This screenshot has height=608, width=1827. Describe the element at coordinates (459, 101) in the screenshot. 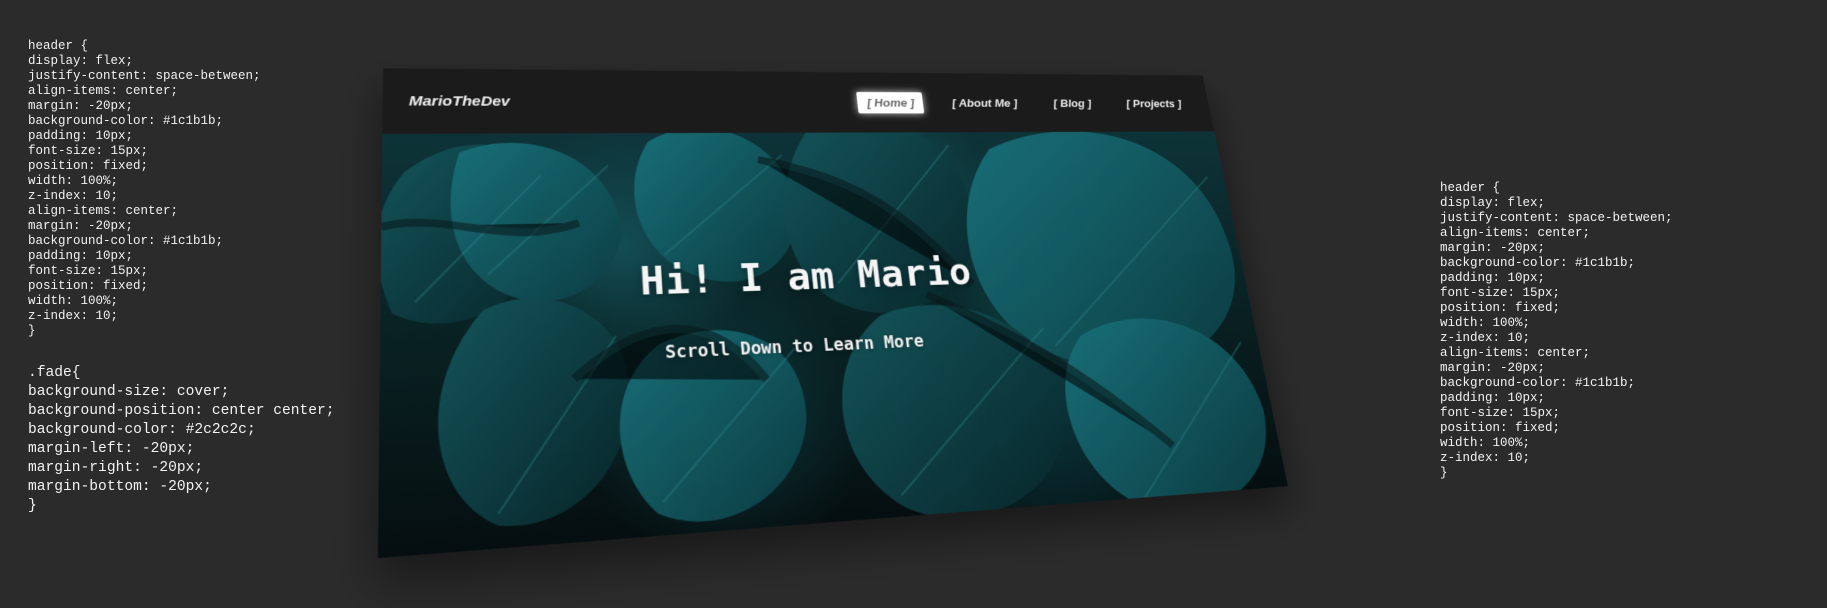

I see `site-brand: MarioTheDev` at that location.